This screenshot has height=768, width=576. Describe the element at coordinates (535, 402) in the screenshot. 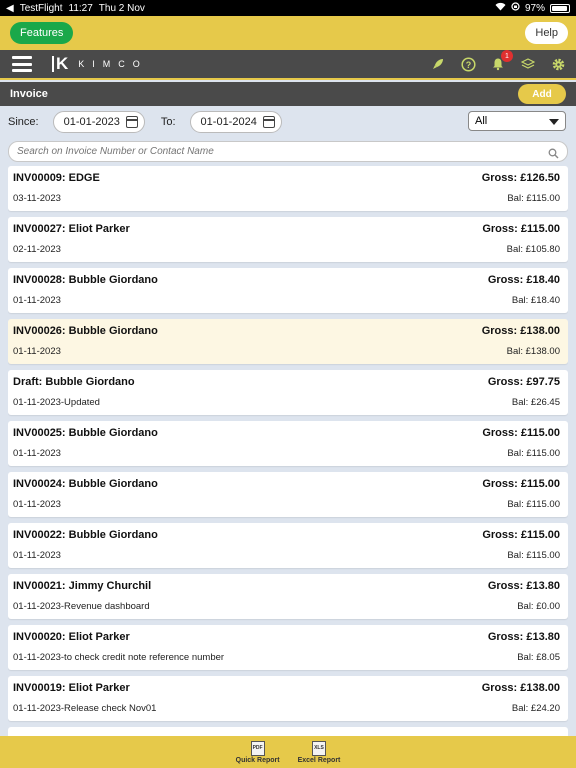

I see `invoice-balance: Bal: £26.45` at that location.